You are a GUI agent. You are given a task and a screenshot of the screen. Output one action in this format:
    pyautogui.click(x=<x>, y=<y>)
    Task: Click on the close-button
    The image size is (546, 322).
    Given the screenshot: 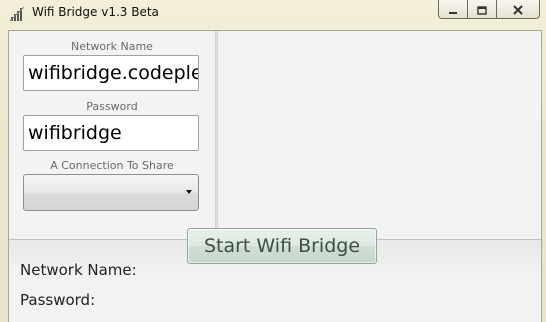 What is the action you would take?
    pyautogui.click(x=518, y=9)
    